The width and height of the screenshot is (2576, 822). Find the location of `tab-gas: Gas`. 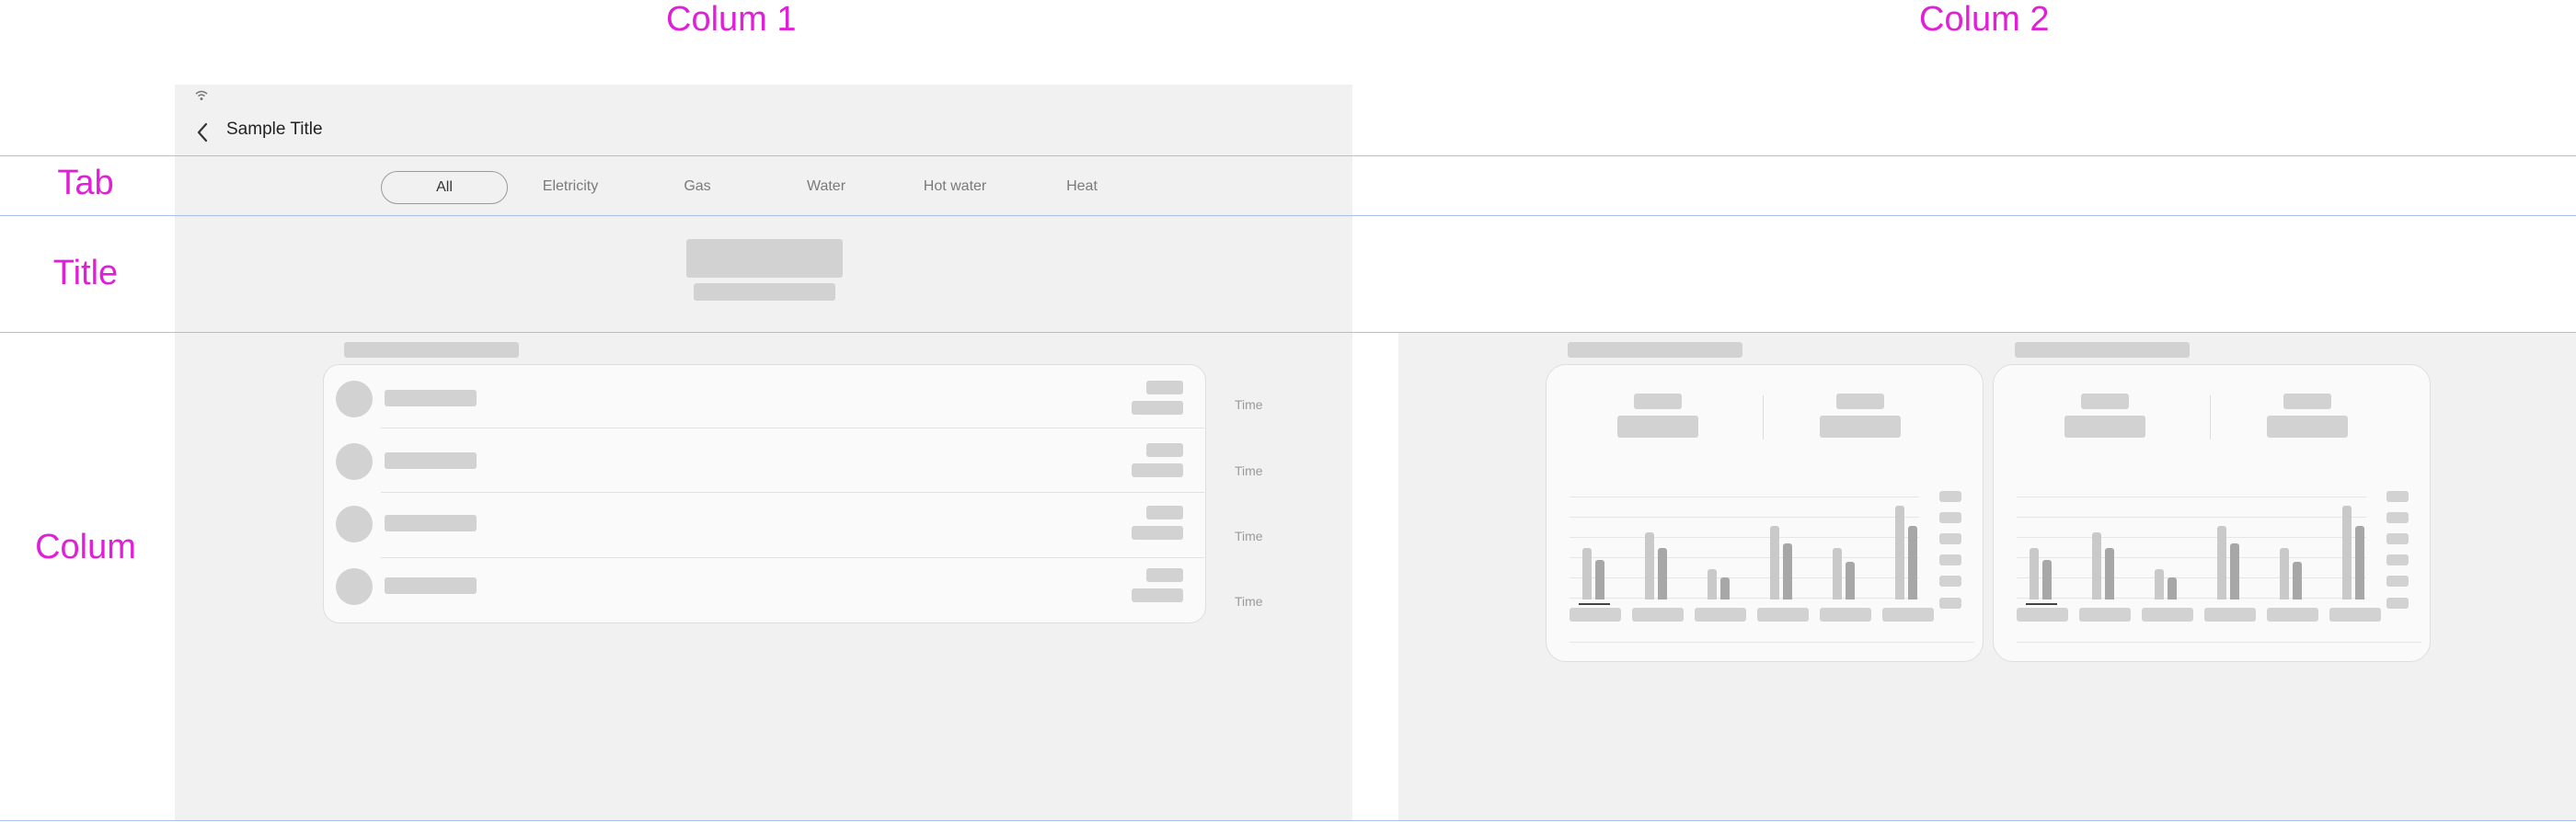

tab-gas: Gas is located at coordinates (697, 186).